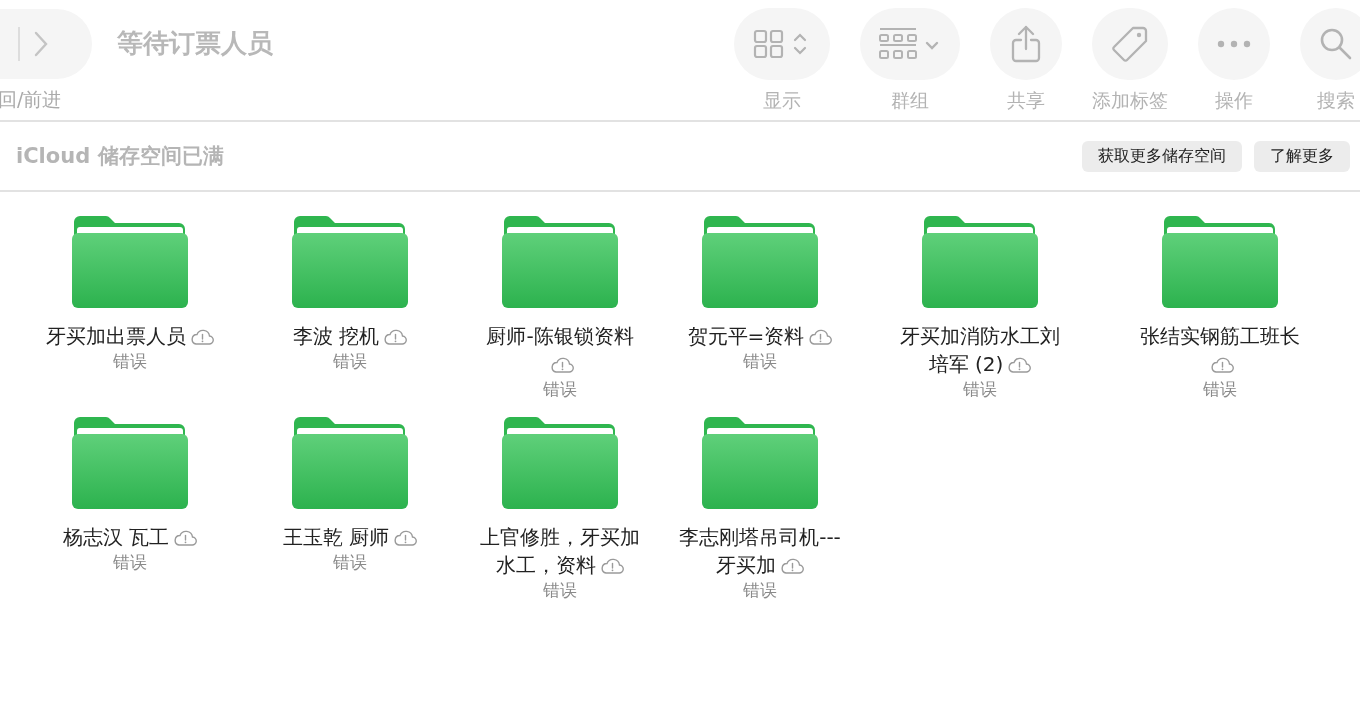 The height and width of the screenshot is (720, 1360). Describe the element at coordinates (980, 350) in the screenshot. I see `folder-name: 牙买加消防水工刘培军 (2)` at that location.